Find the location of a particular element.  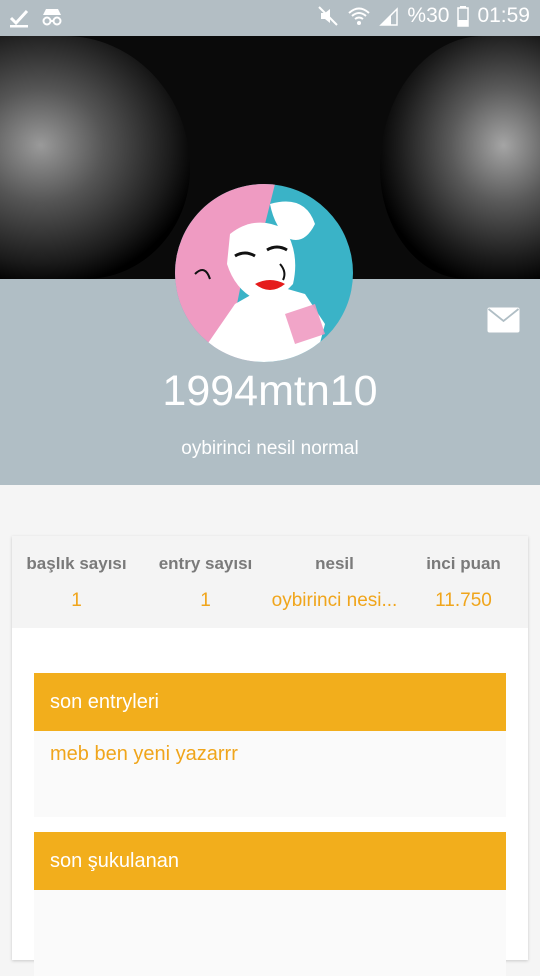

wifi-icon is located at coordinates (359, 16).